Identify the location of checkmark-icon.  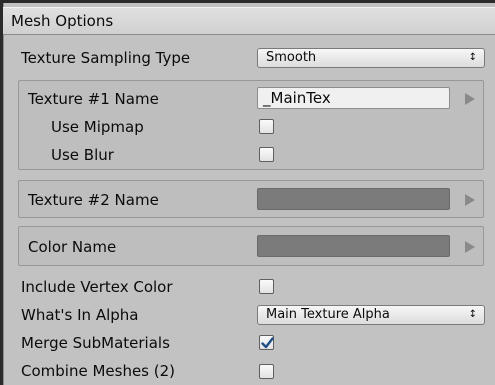
(267, 343).